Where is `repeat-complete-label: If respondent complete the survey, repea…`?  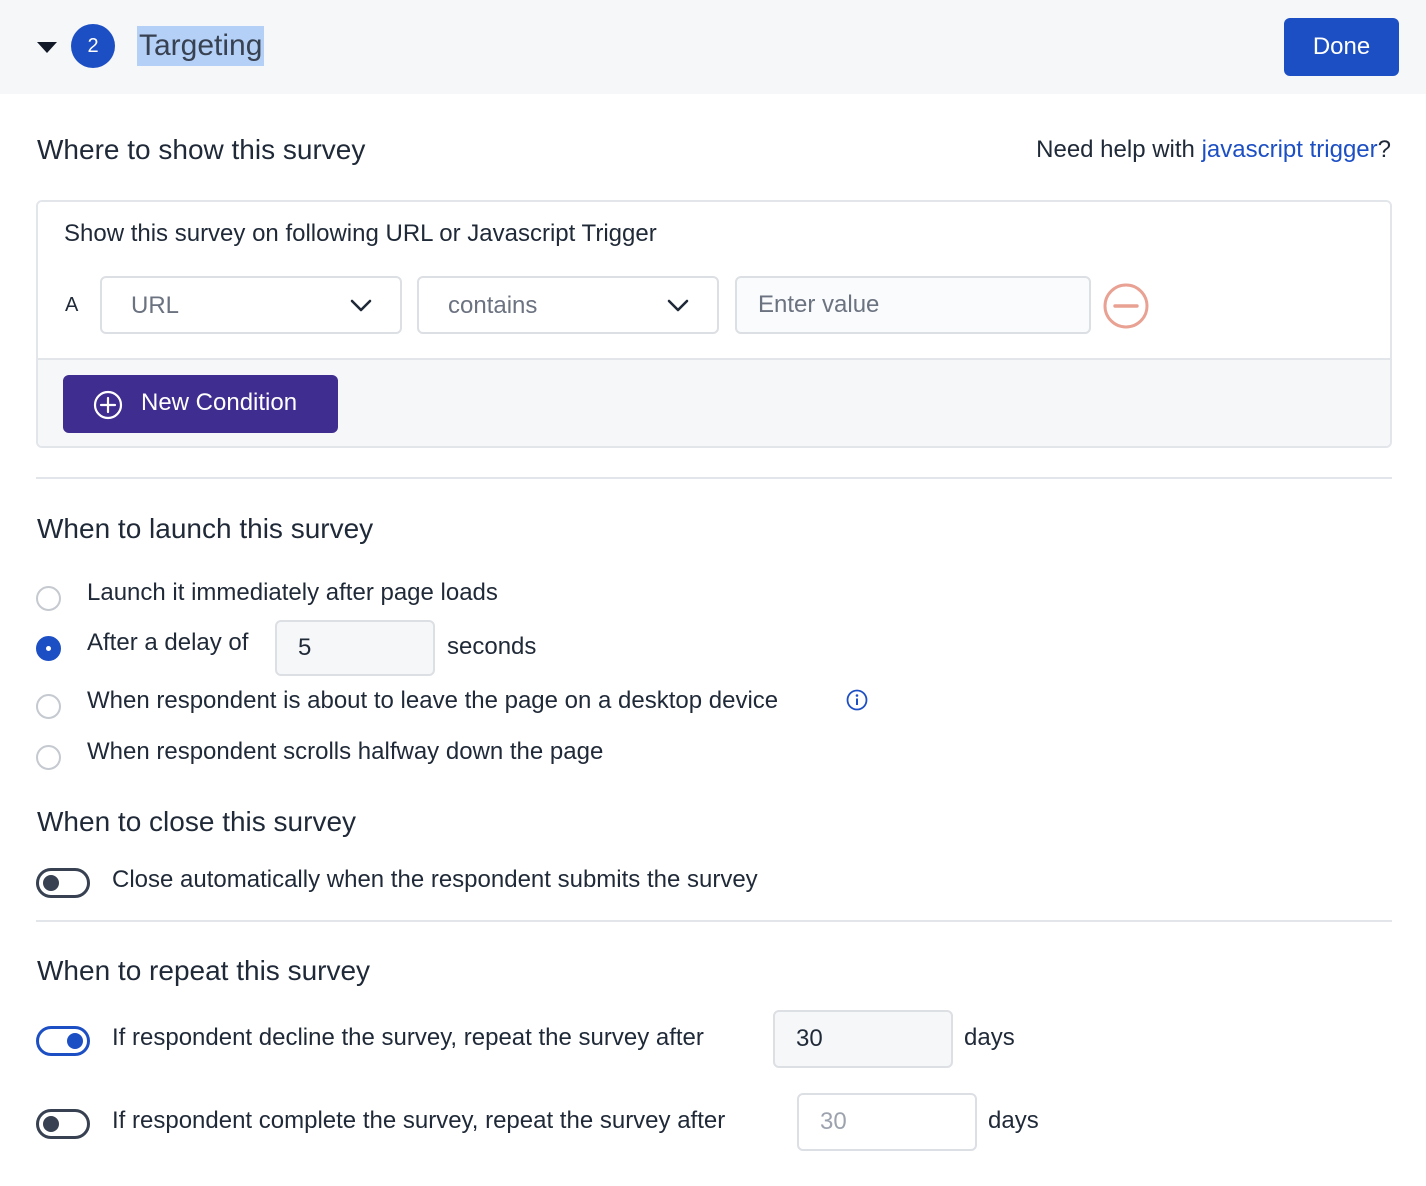
repeat-complete-label: If respondent complete the survey, repea… is located at coordinates (419, 1120).